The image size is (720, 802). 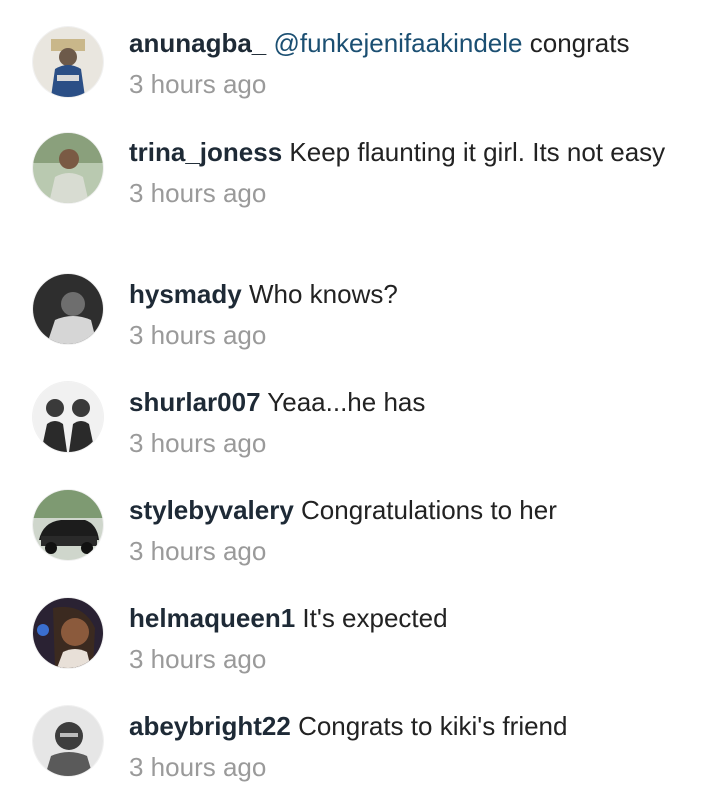 I want to click on comment-text: stylebyvalery Congratulations to her, so click(x=409, y=510).